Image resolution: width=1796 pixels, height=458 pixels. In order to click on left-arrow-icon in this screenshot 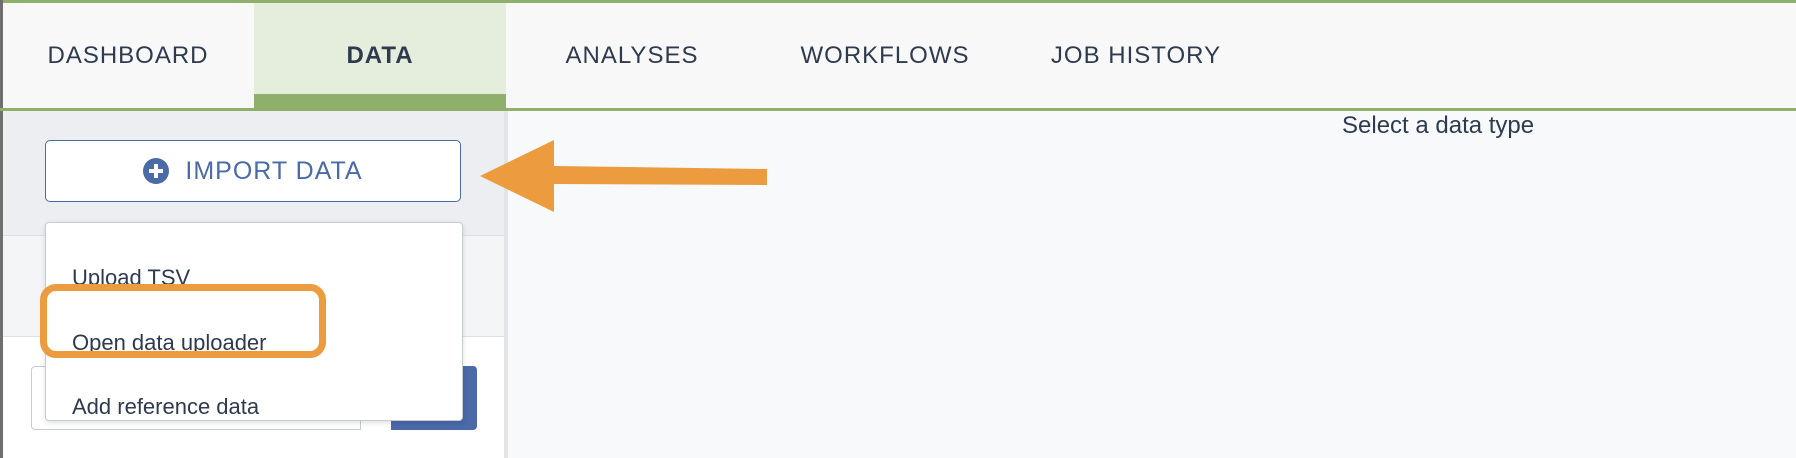, I will do `click(623, 176)`.